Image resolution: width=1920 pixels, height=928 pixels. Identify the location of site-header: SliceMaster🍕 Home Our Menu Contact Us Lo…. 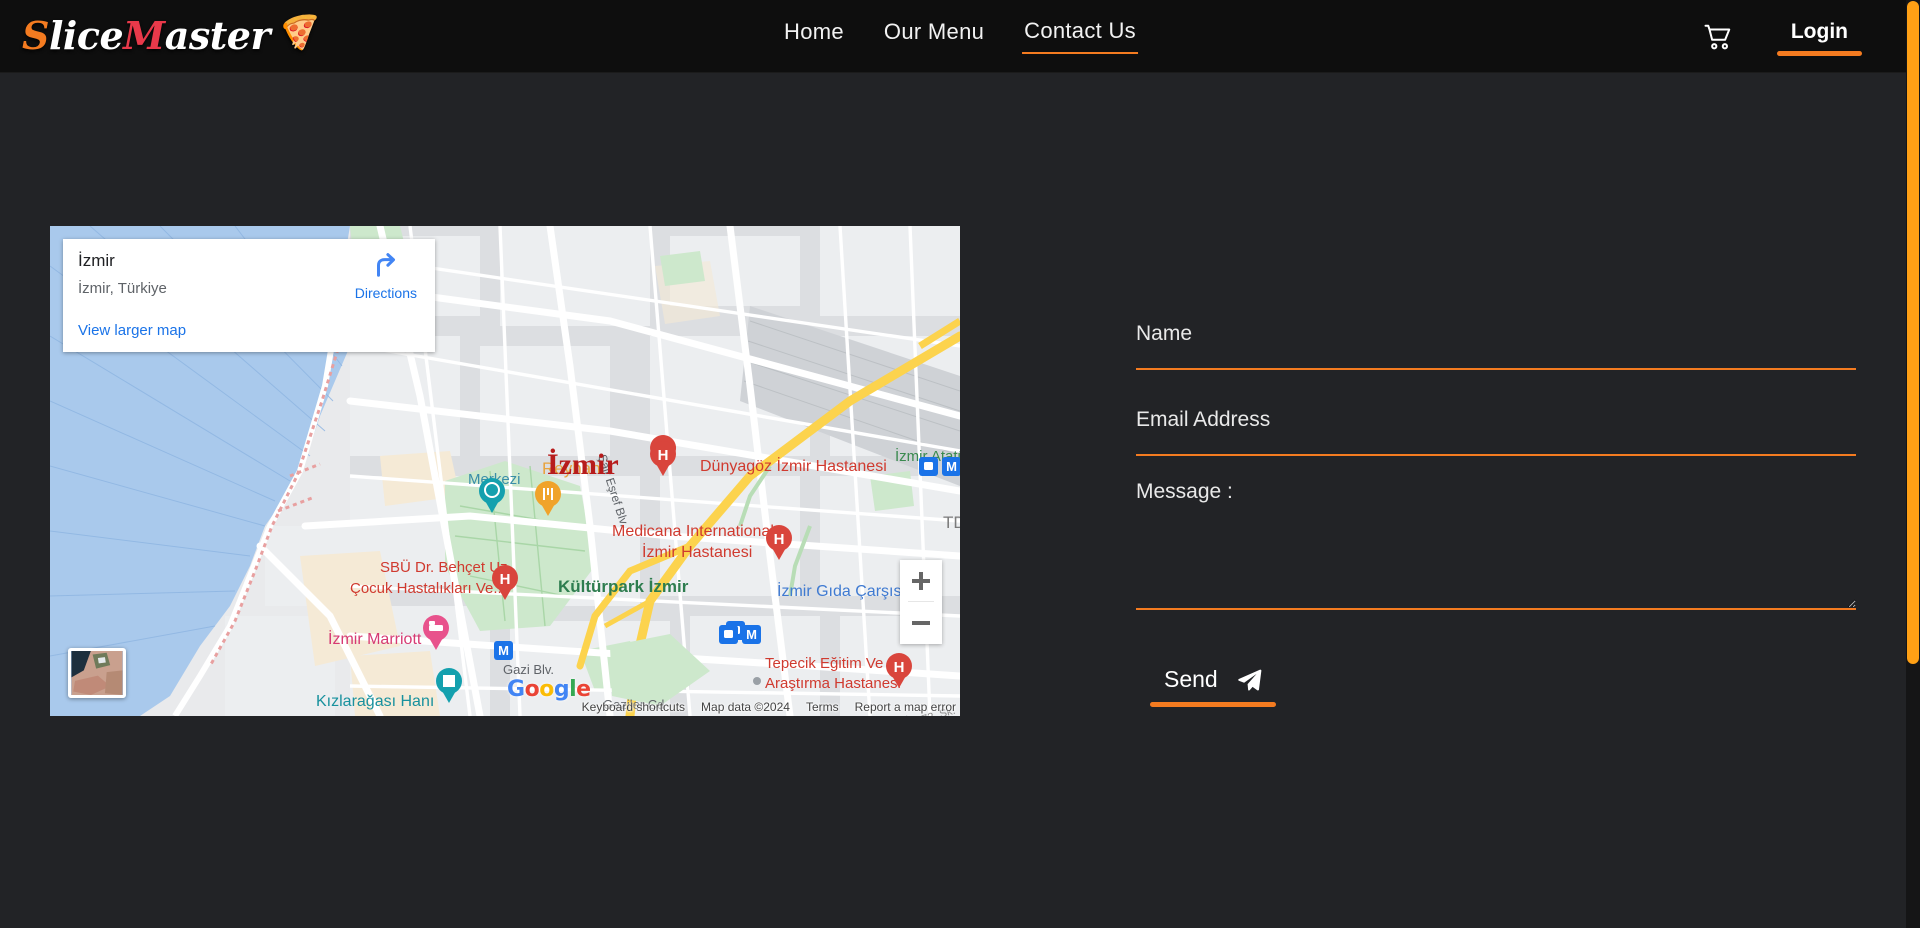
(960, 36).